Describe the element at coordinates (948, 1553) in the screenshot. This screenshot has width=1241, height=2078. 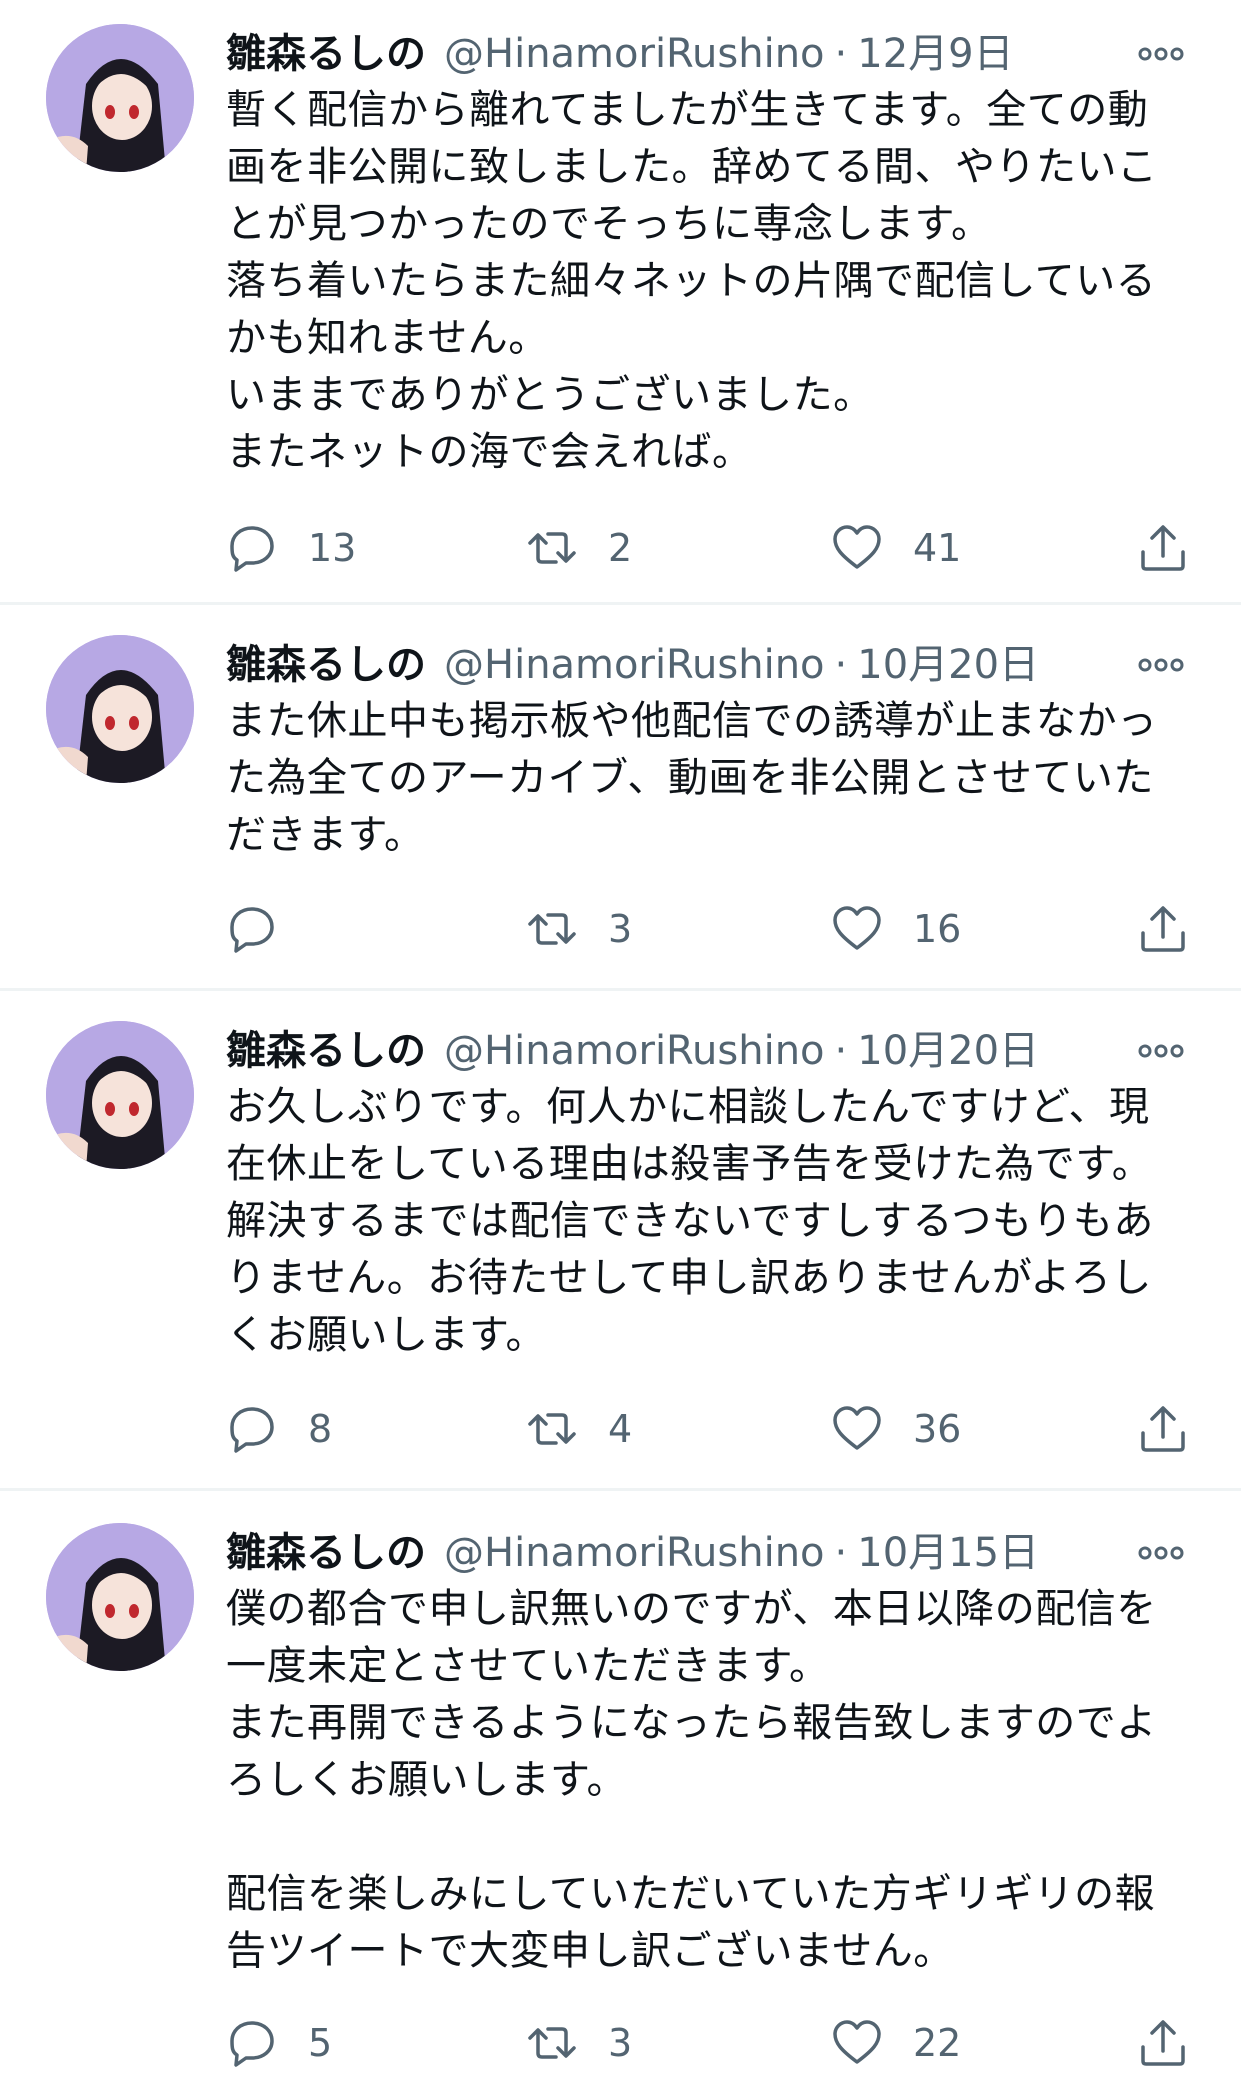
I see `tweet-date: 10月15日` at that location.